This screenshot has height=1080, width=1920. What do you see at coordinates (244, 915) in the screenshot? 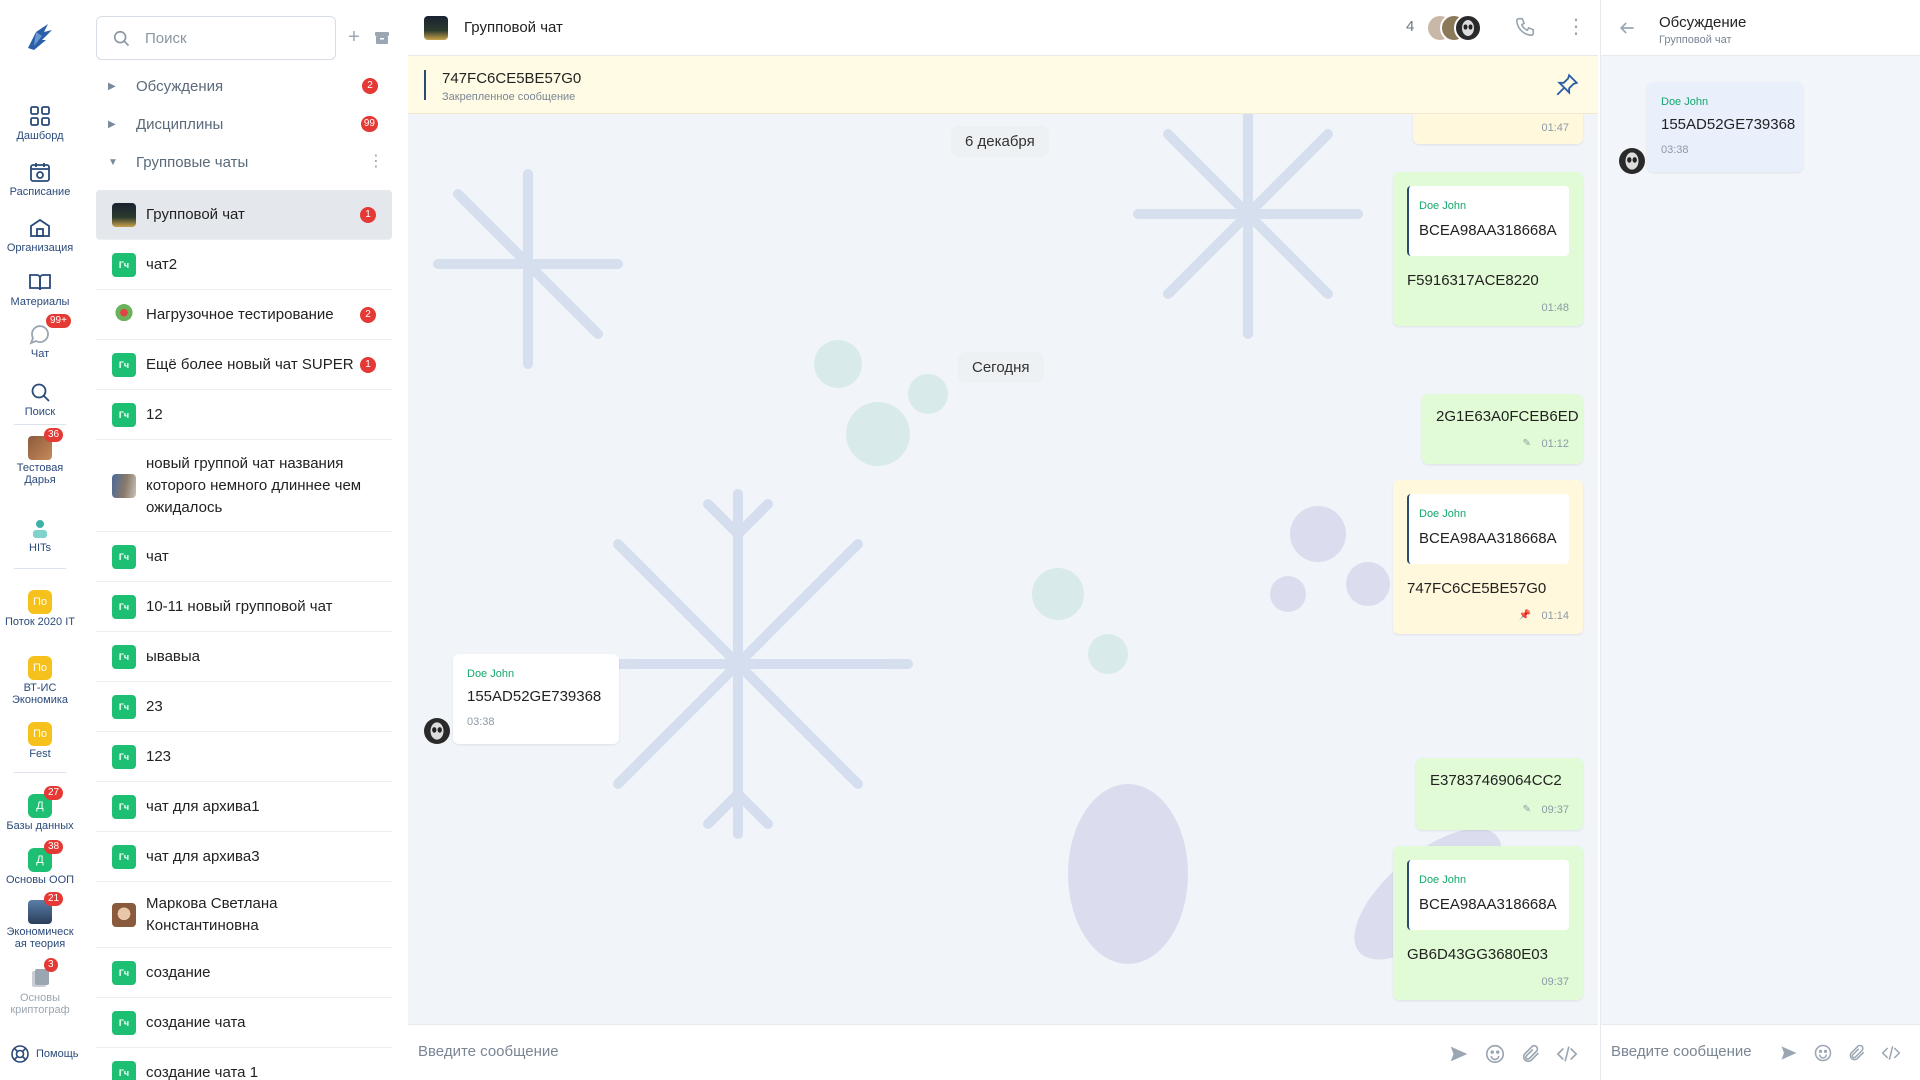
I see `chat-list-item: Маркова Светлана Константиновна` at bounding box center [244, 915].